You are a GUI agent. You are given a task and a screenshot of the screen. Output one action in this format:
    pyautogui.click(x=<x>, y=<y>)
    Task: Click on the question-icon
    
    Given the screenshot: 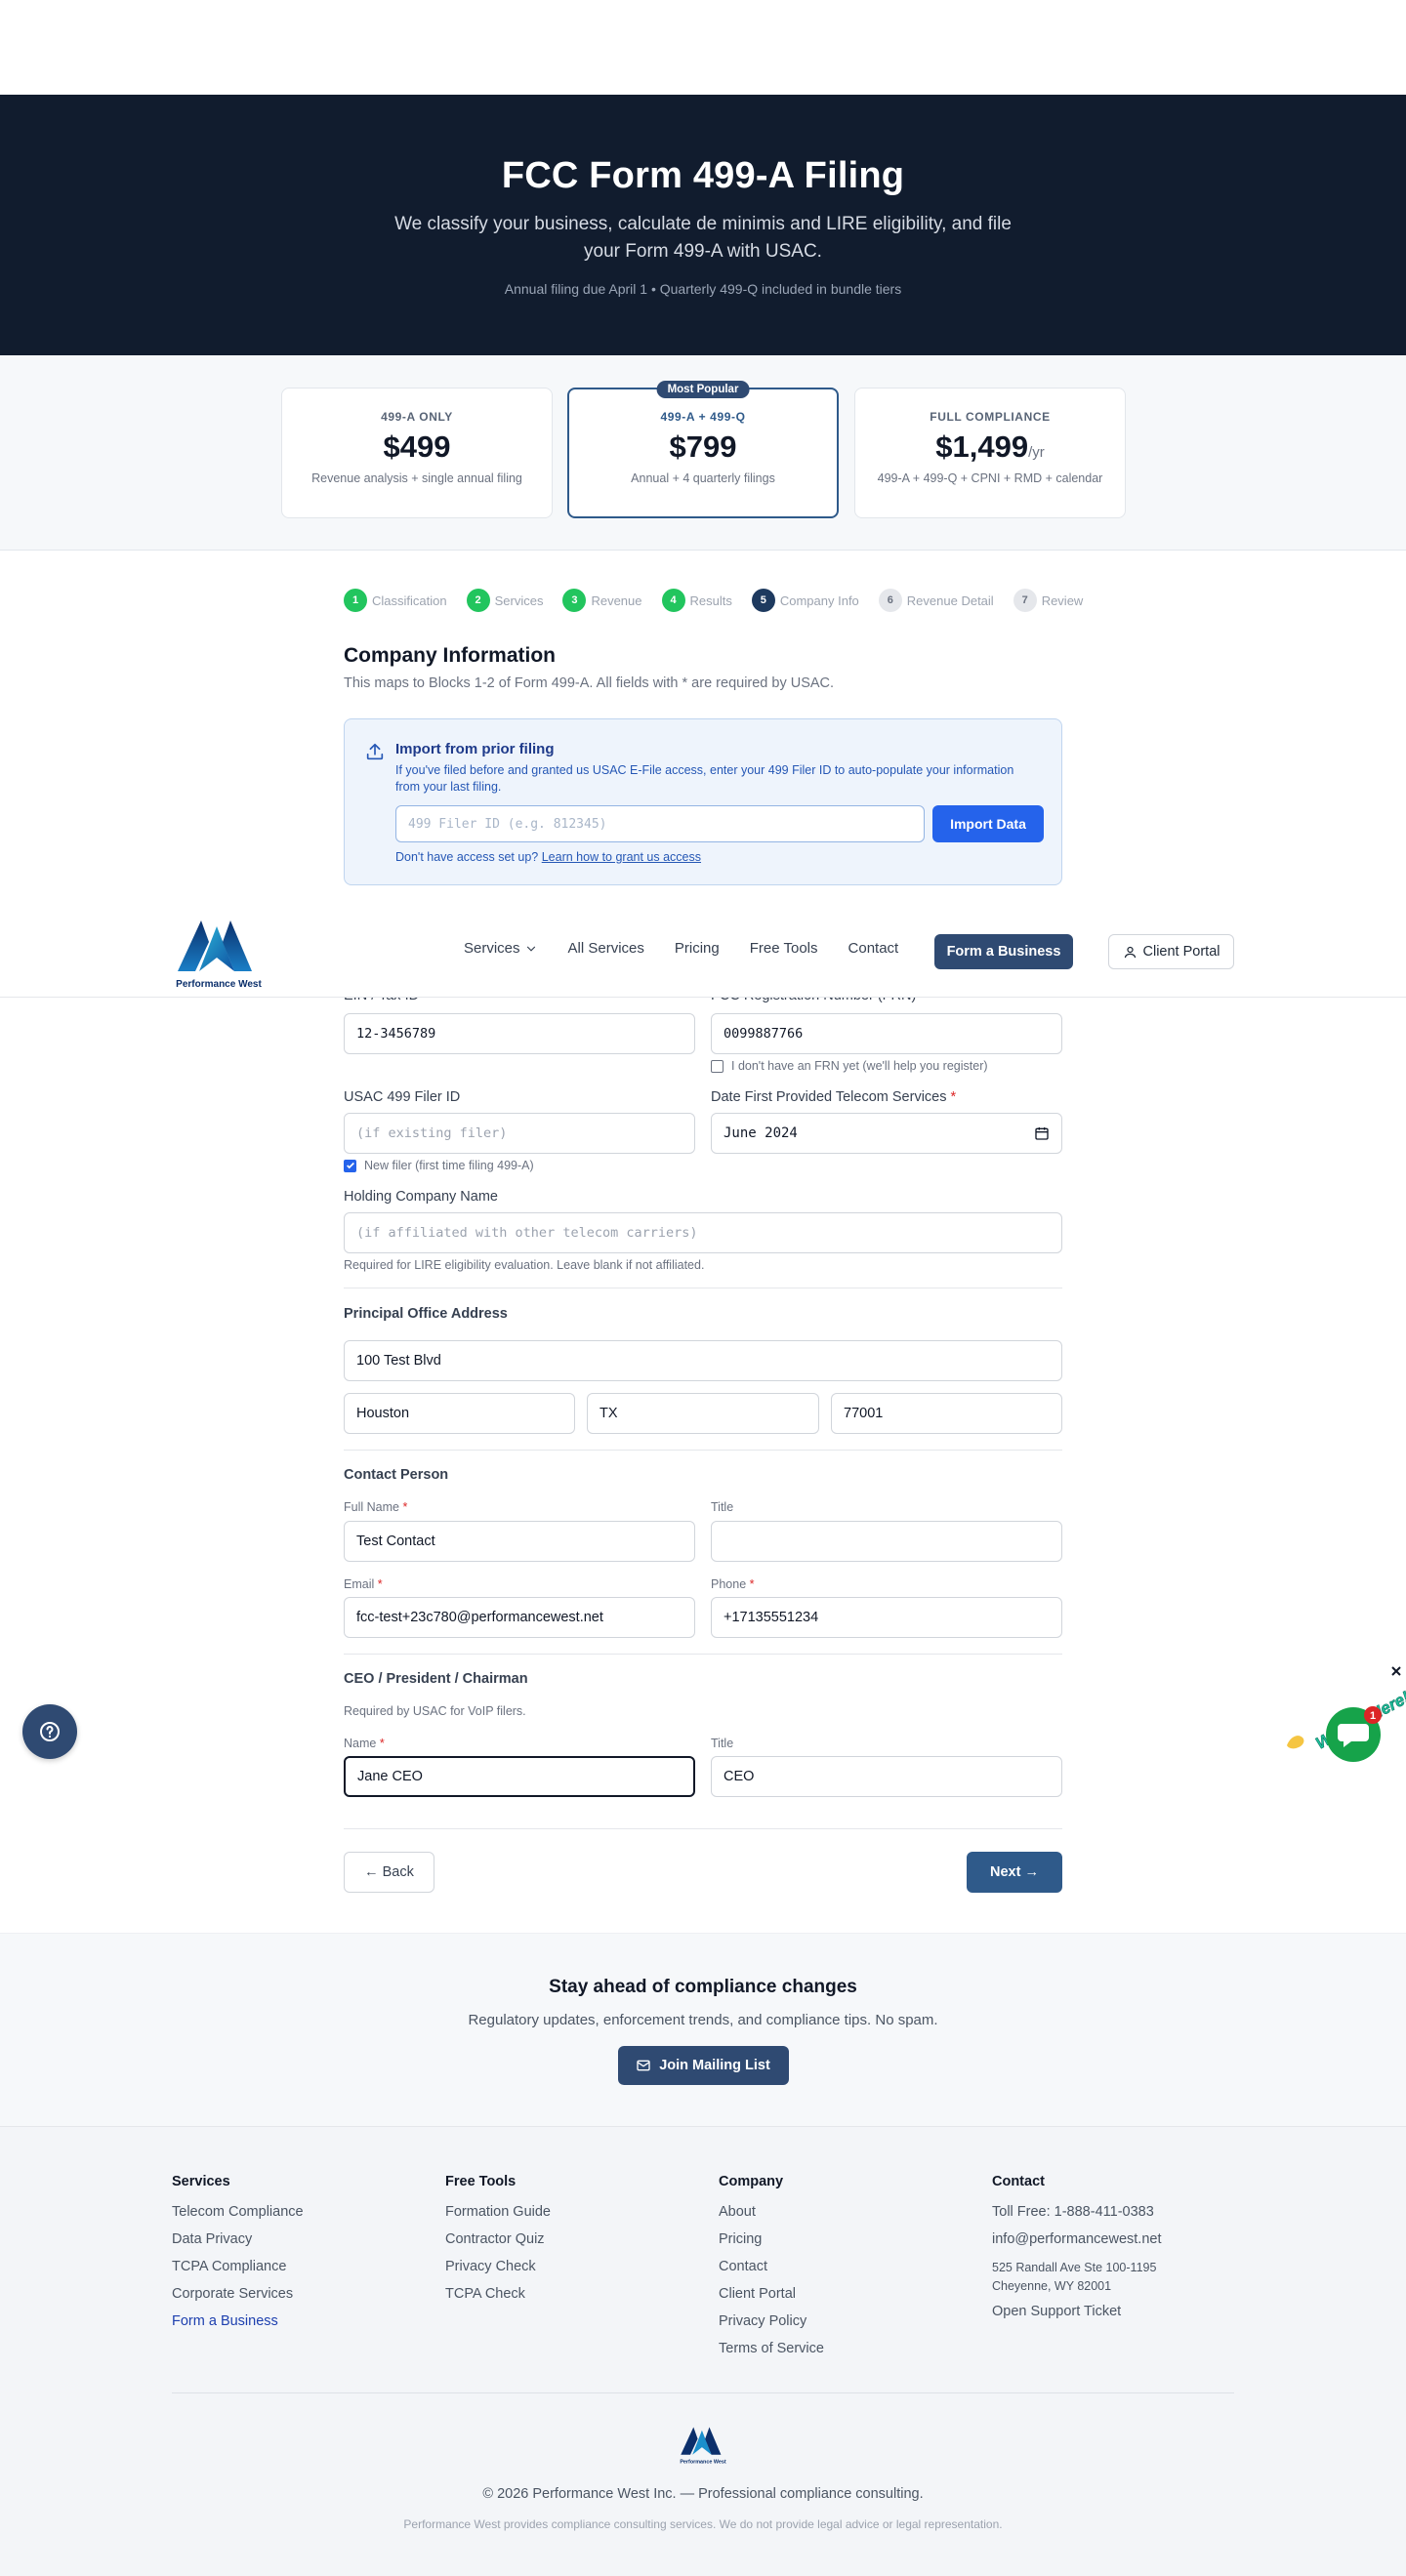 What is the action you would take?
    pyautogui.click(x=50, y=1731)
    